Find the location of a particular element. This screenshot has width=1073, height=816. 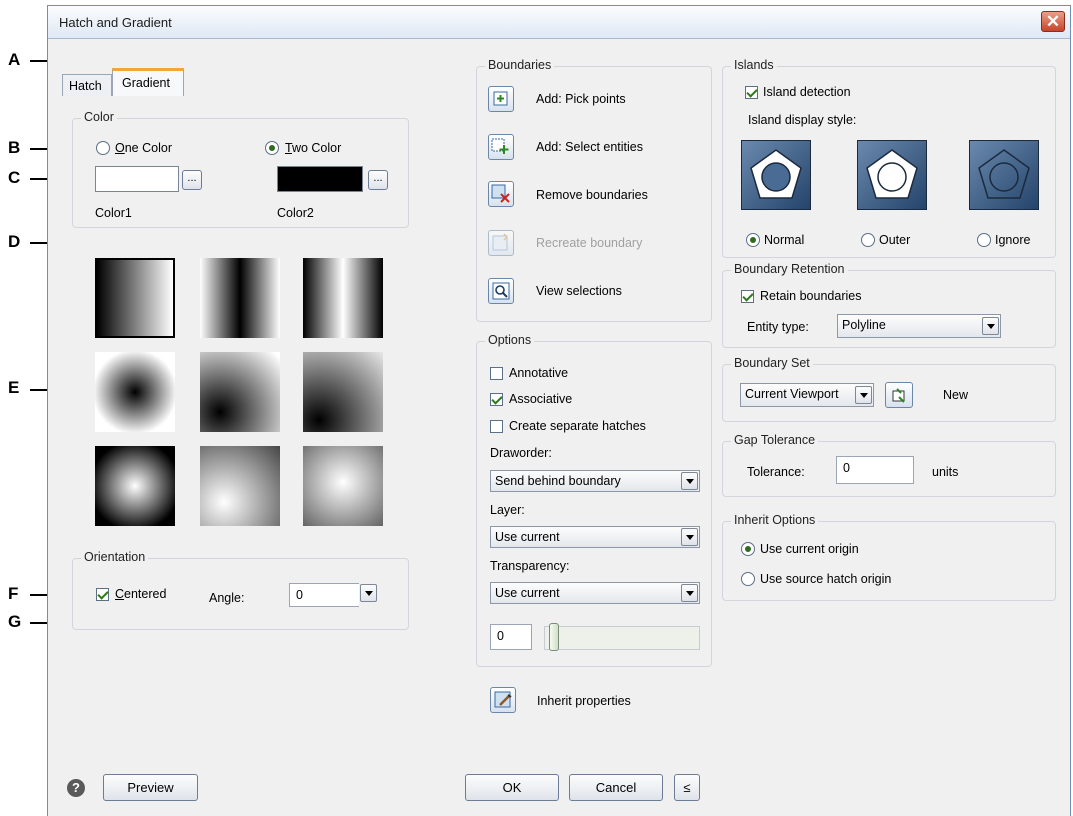

boundary-set-title: Boundary Set is located at coordinates (772, 363).